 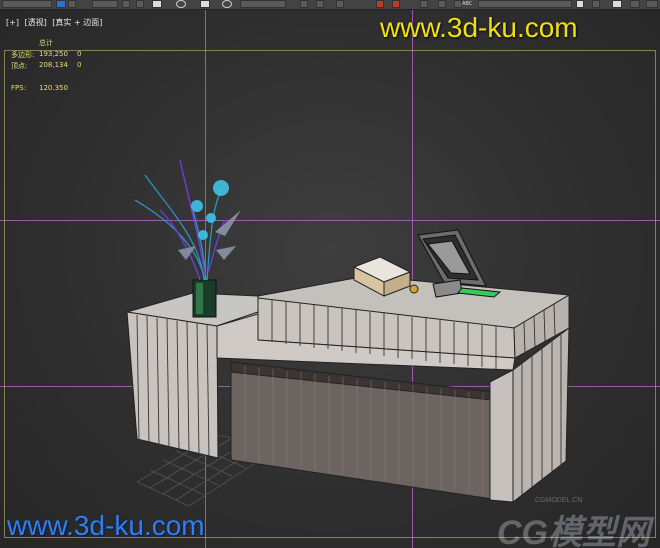 I want to click on watermark-bottom: www.3d-ku.com, so click(x=106, y=525).